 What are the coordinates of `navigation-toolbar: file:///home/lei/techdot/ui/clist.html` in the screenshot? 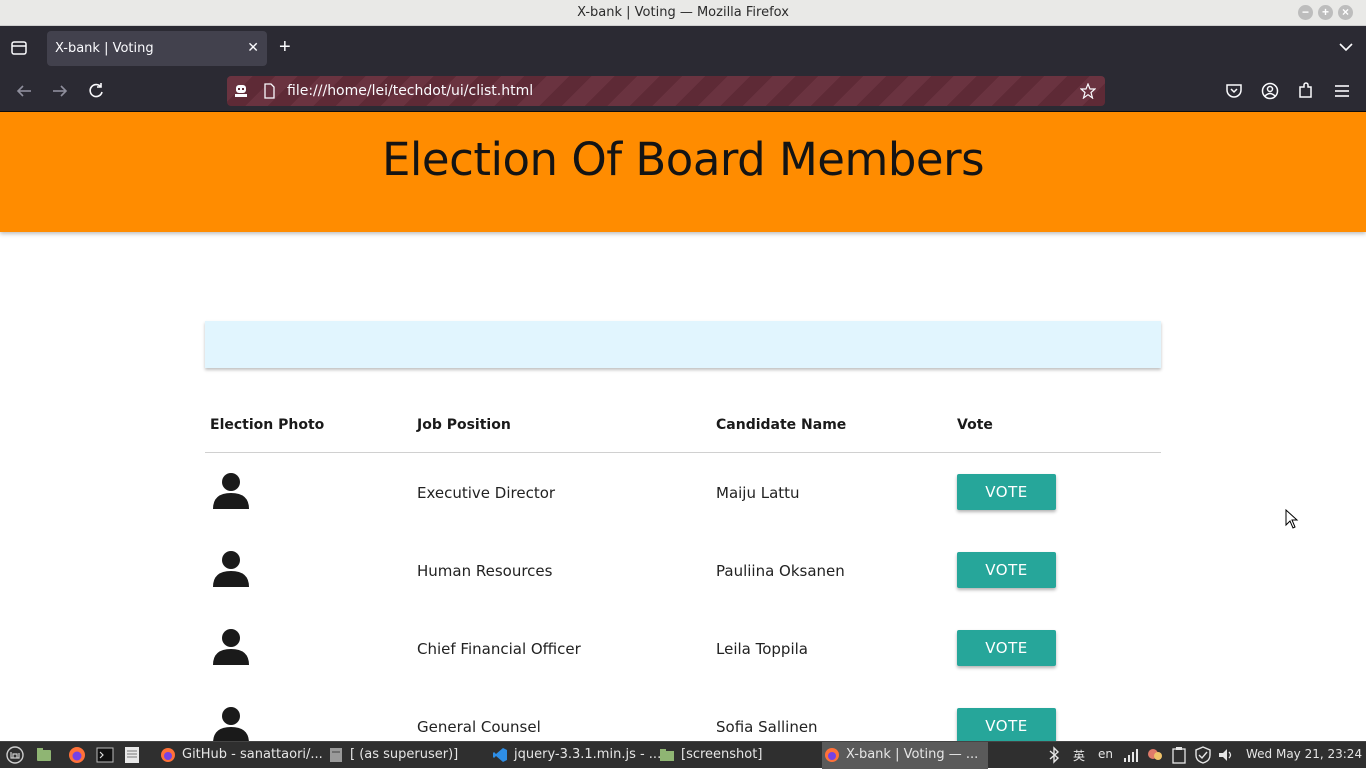 It's located at (683, 91).